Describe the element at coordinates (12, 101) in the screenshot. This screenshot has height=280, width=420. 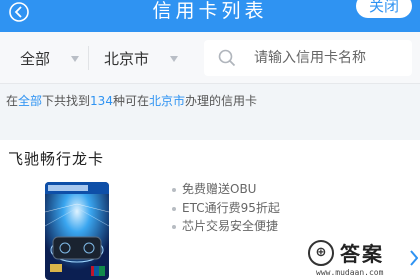
I see `summary-text: 在` at that location.